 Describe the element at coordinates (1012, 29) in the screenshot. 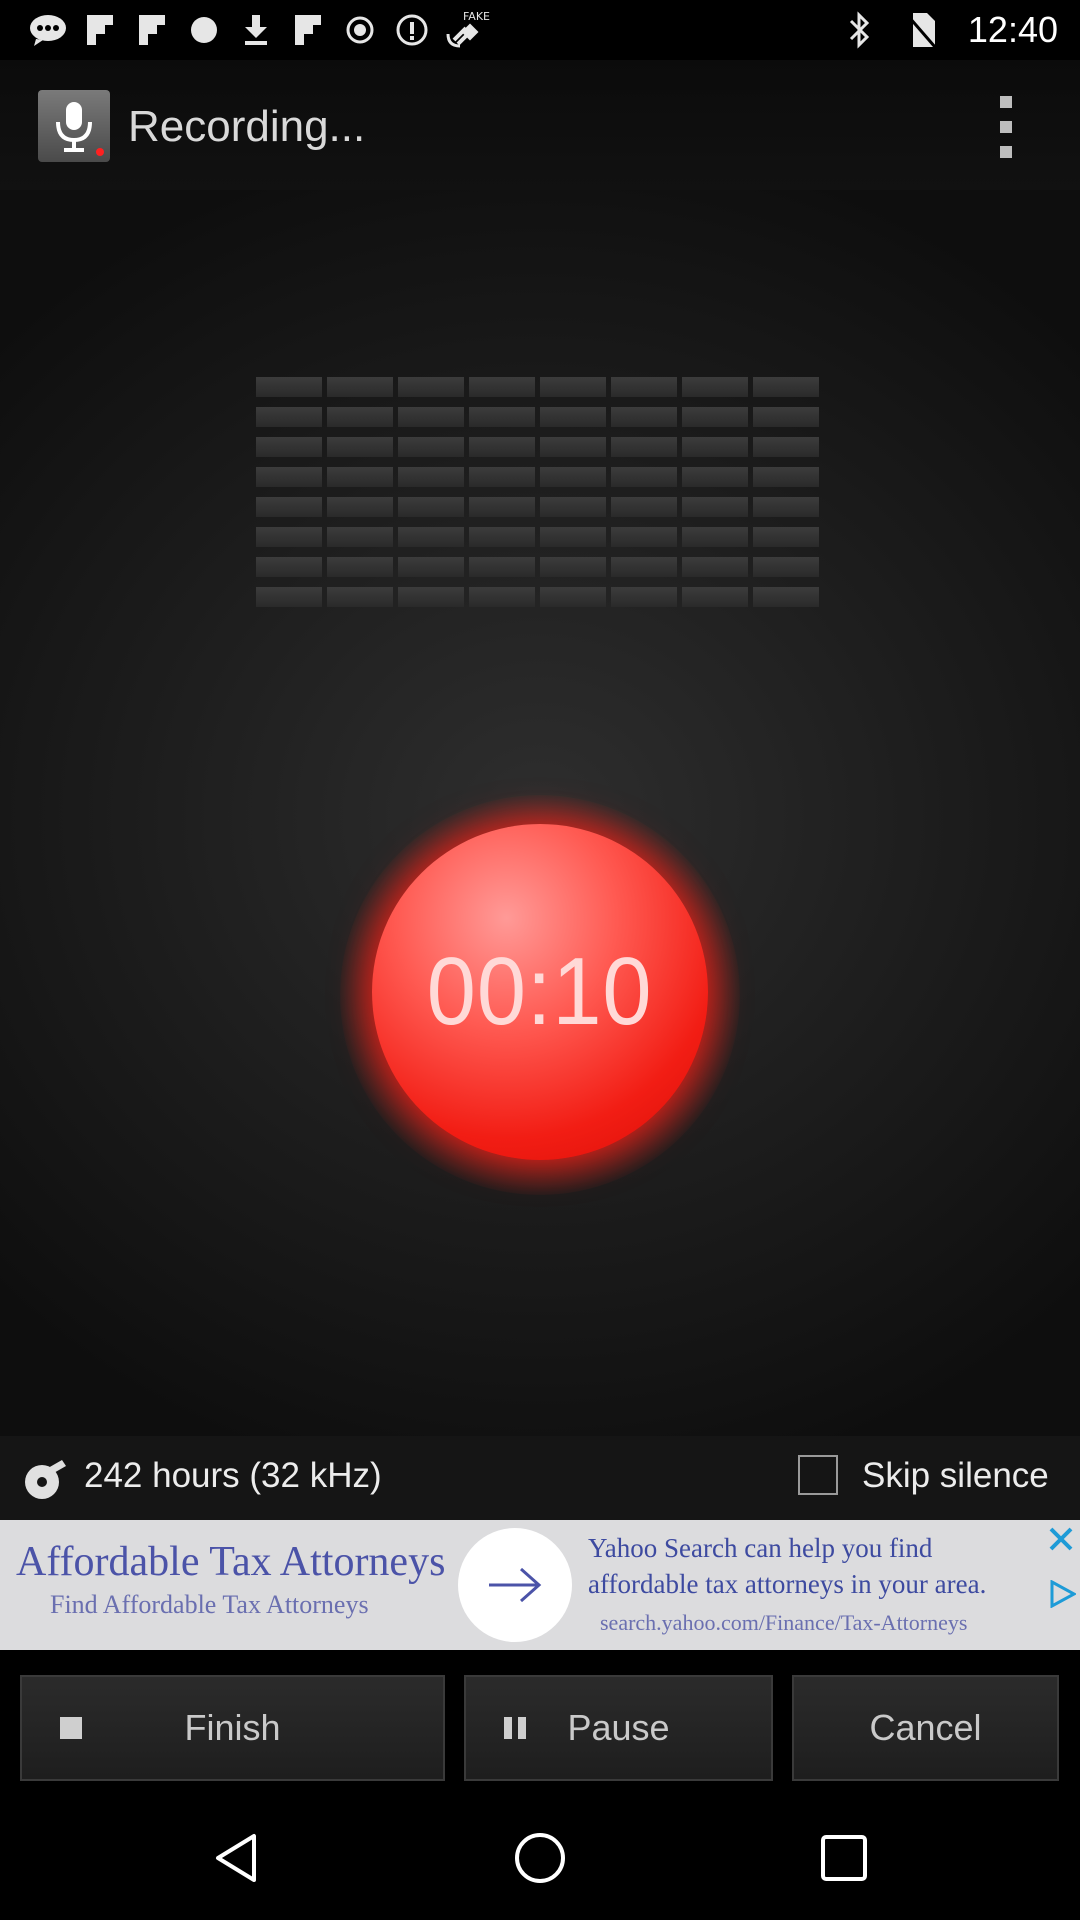

I see `status-time: 12:40` at that location.